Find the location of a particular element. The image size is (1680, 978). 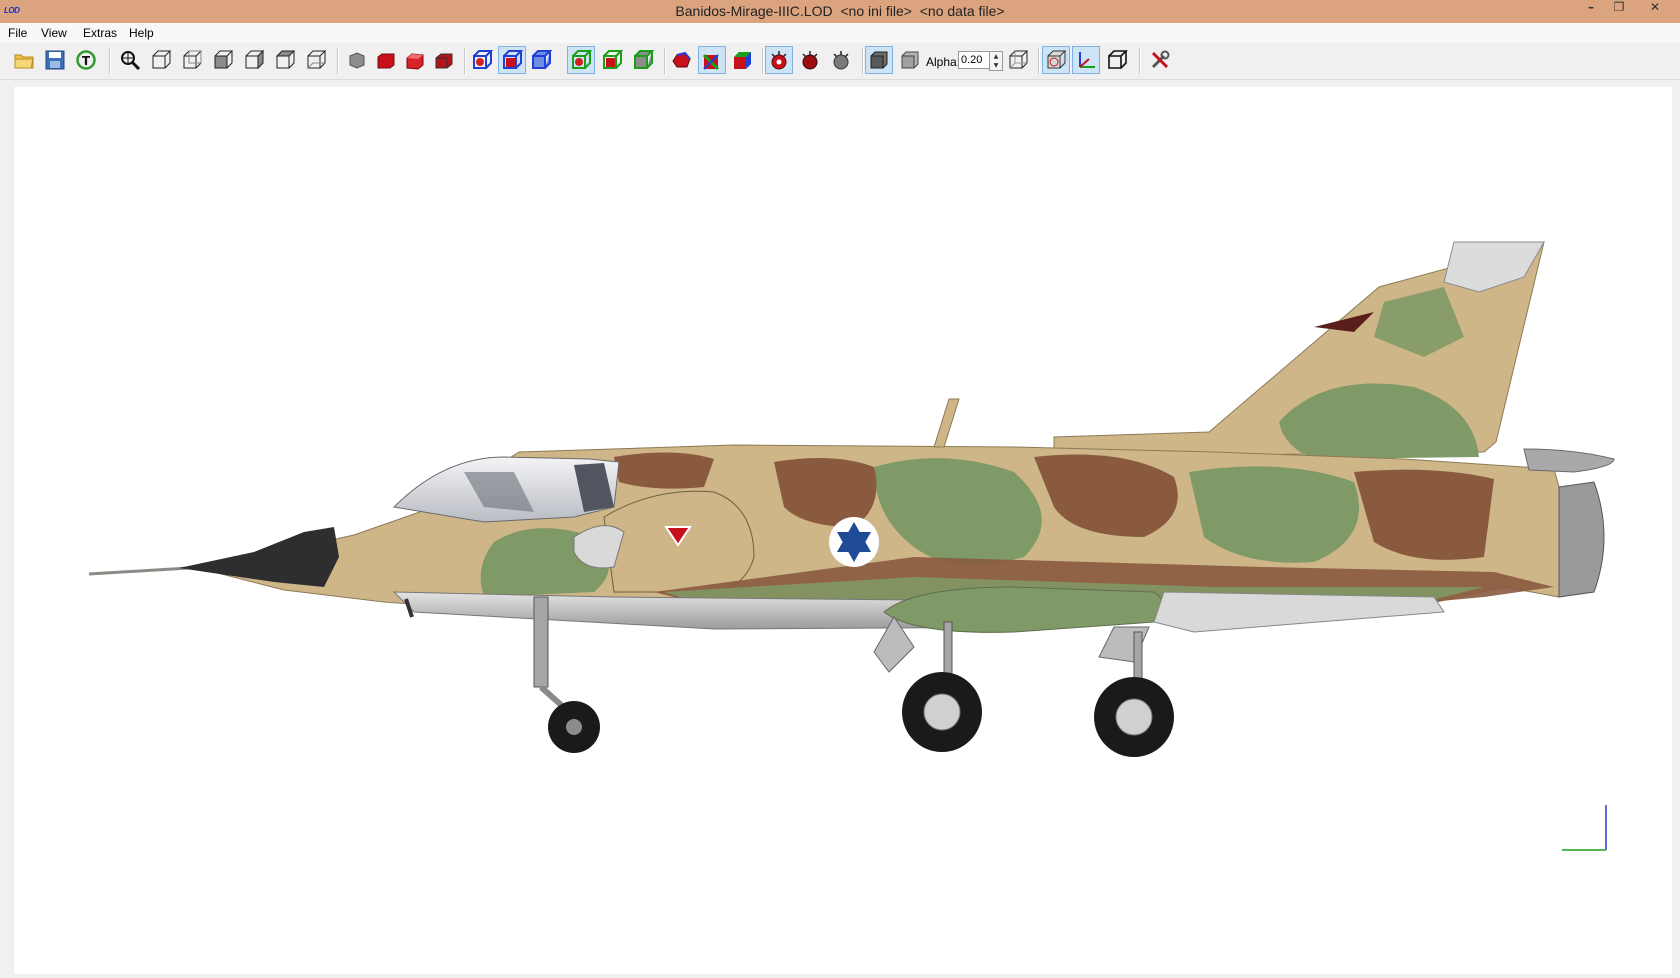

menu-file: File is located at coordinates (17, 33).